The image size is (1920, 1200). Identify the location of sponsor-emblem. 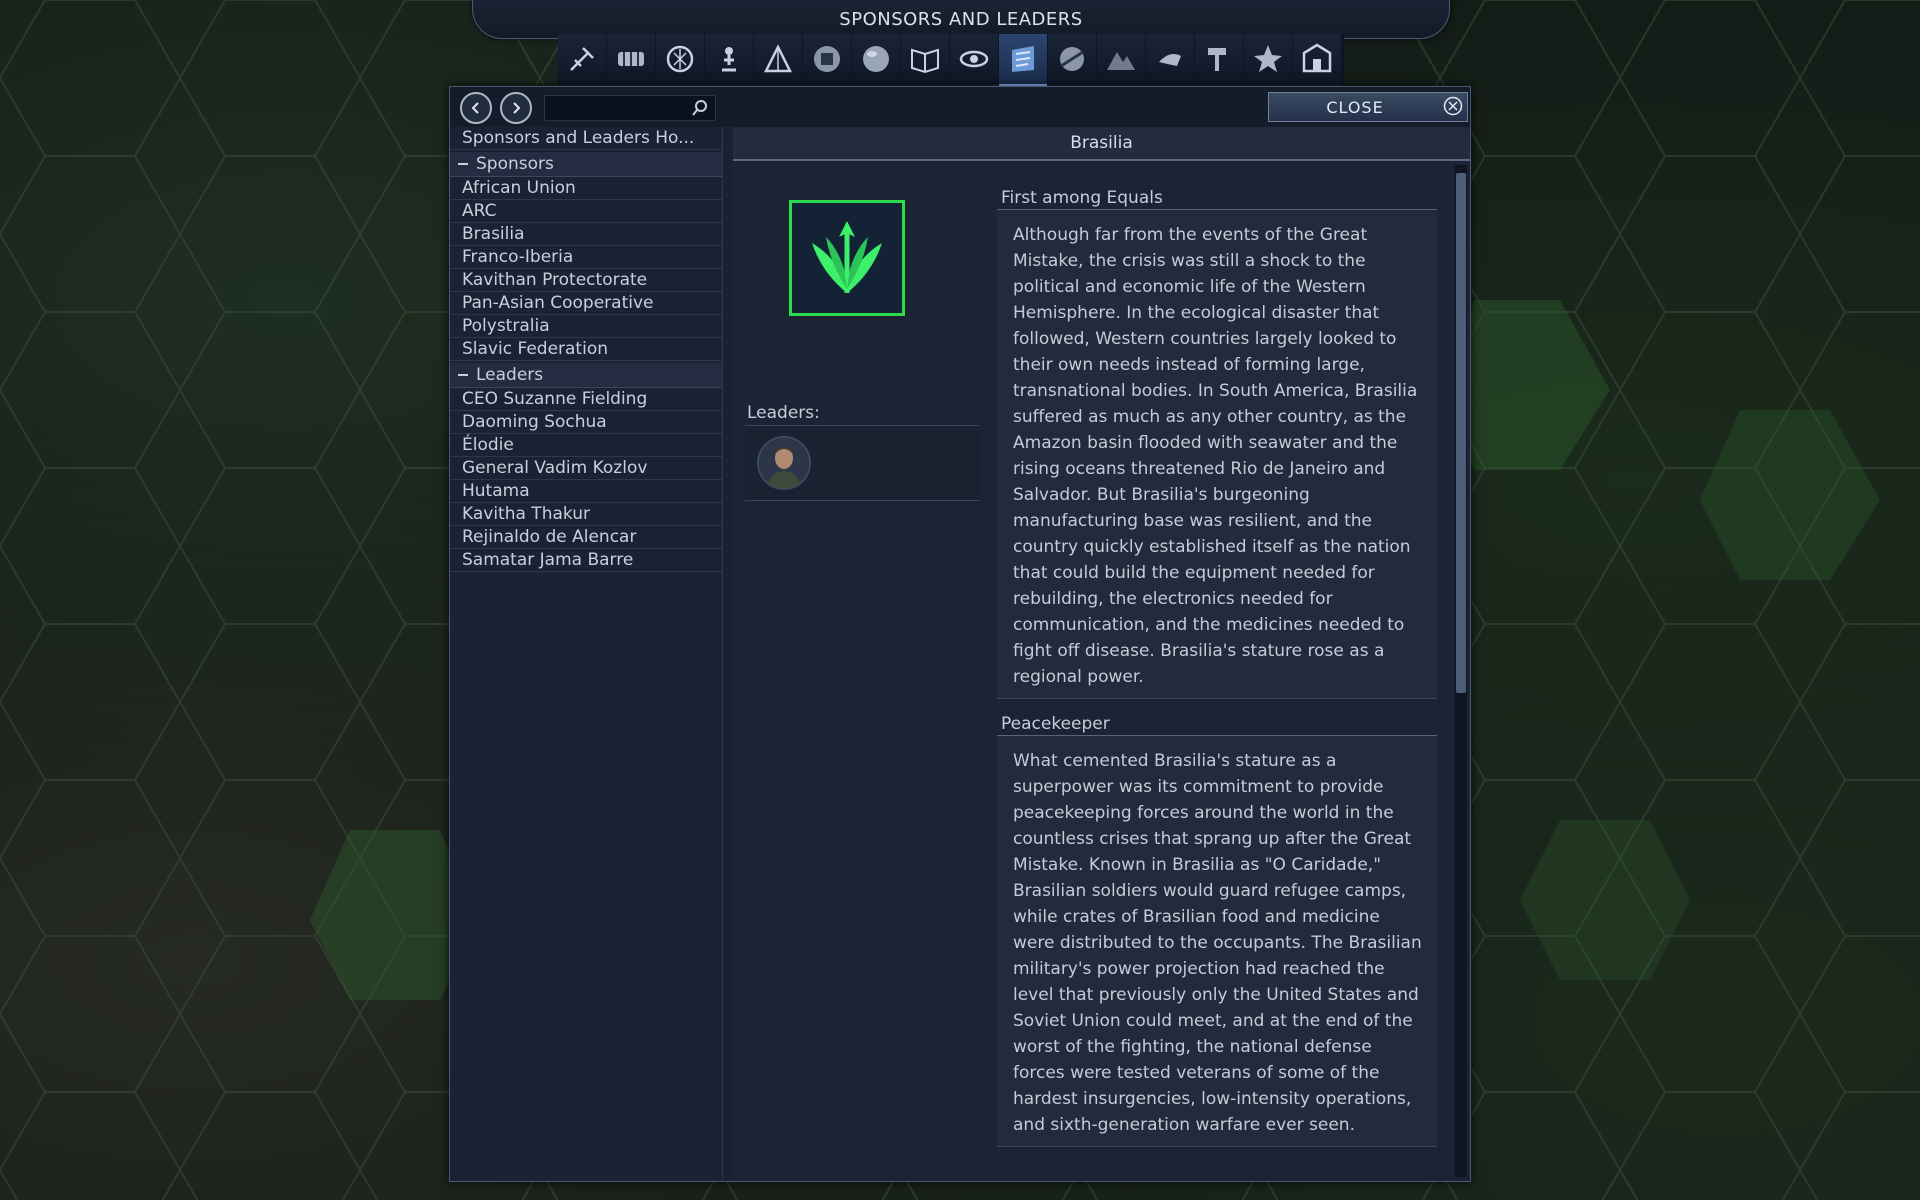
(847, 258).